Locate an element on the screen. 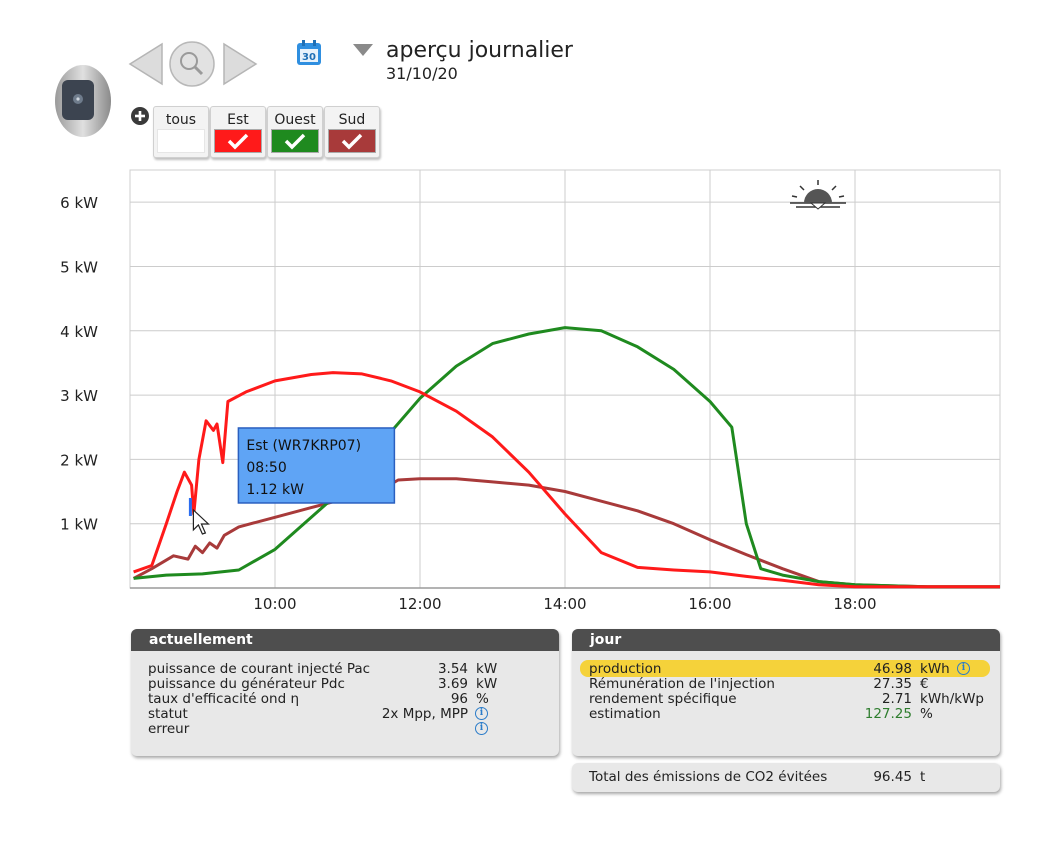  x-tick-label: 12:00 is located at coordinates (419, 604).